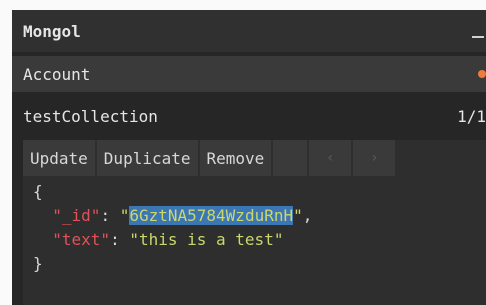 The image size is (486, 305). Describe the element at coordinates (59, 158) in the screenshot. I see `update-button: Update` at that location.